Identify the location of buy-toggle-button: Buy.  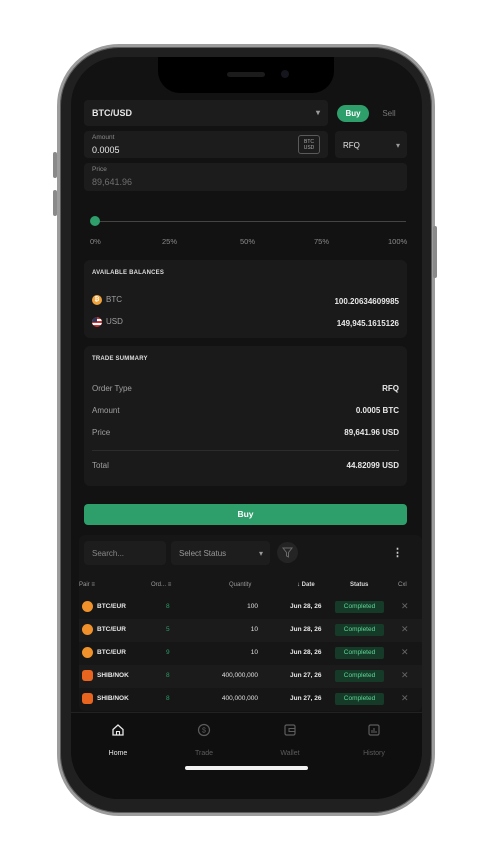
(353, 113).